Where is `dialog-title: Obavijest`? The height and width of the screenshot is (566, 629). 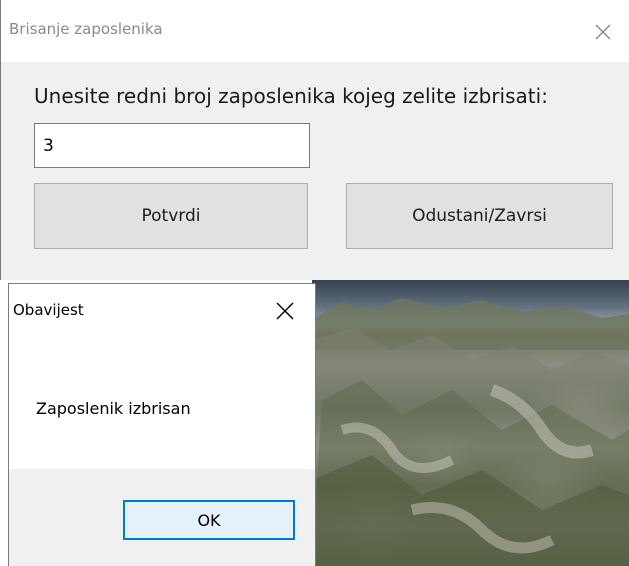 dialog-title: Obavijest is located at coordinates (48, 310).